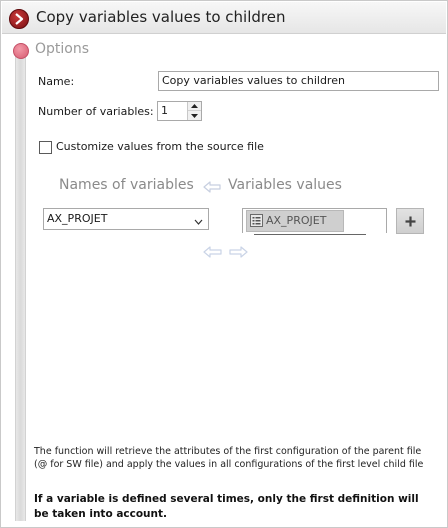 Image resolution: width=448 pixels, height=528 pixels. Describe the element at coordinates (126, 185) in the screenshot. I see `names-column-header: Names of variables` at that location.